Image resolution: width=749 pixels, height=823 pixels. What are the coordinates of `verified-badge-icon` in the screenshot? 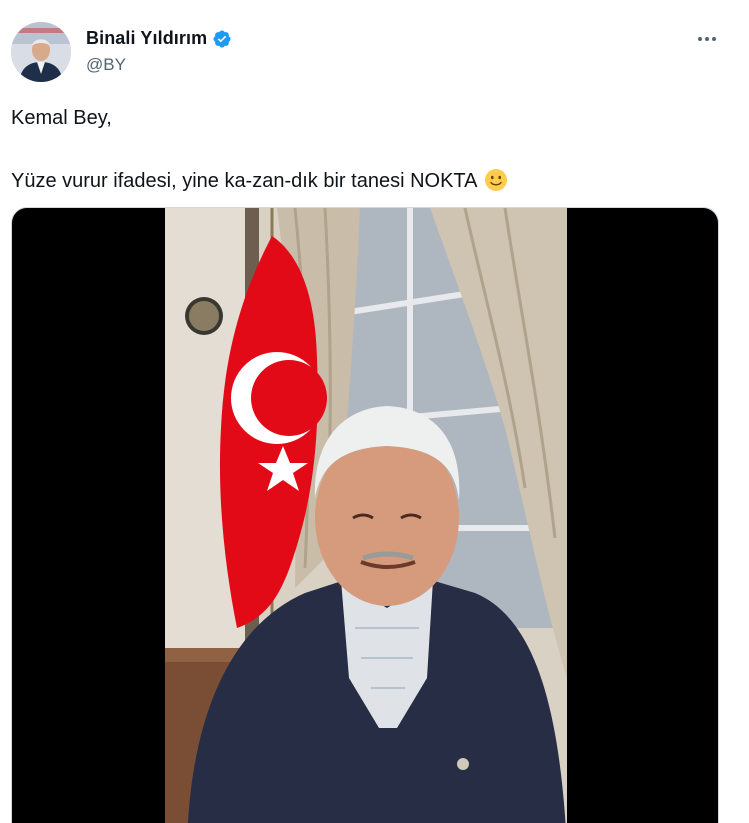 It's located at (222, 39).